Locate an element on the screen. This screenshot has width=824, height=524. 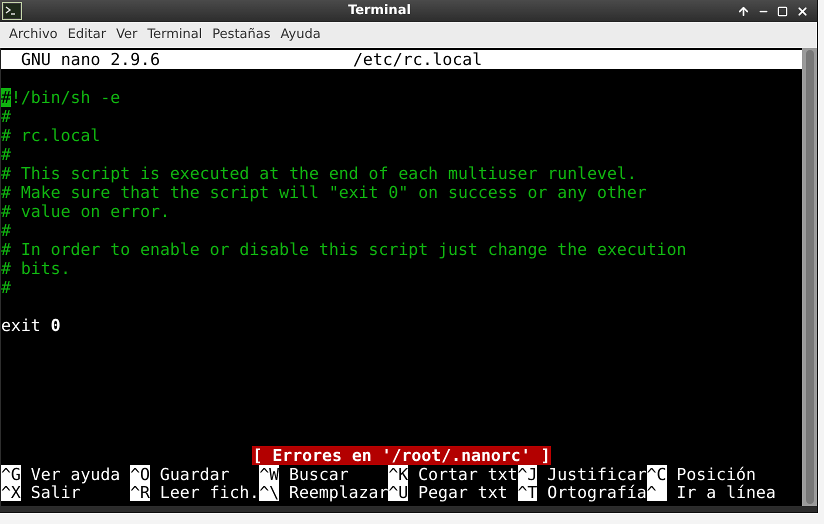
shortcut-key: ^G is located at coordinates (11, 474).